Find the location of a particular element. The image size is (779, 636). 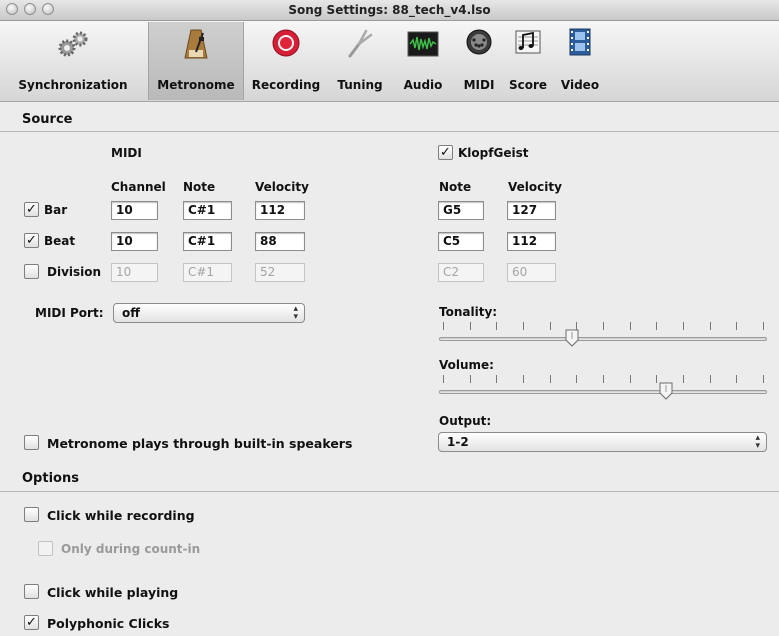

click-while-playing-label: Click while playing is located at coordinates (113, 592).